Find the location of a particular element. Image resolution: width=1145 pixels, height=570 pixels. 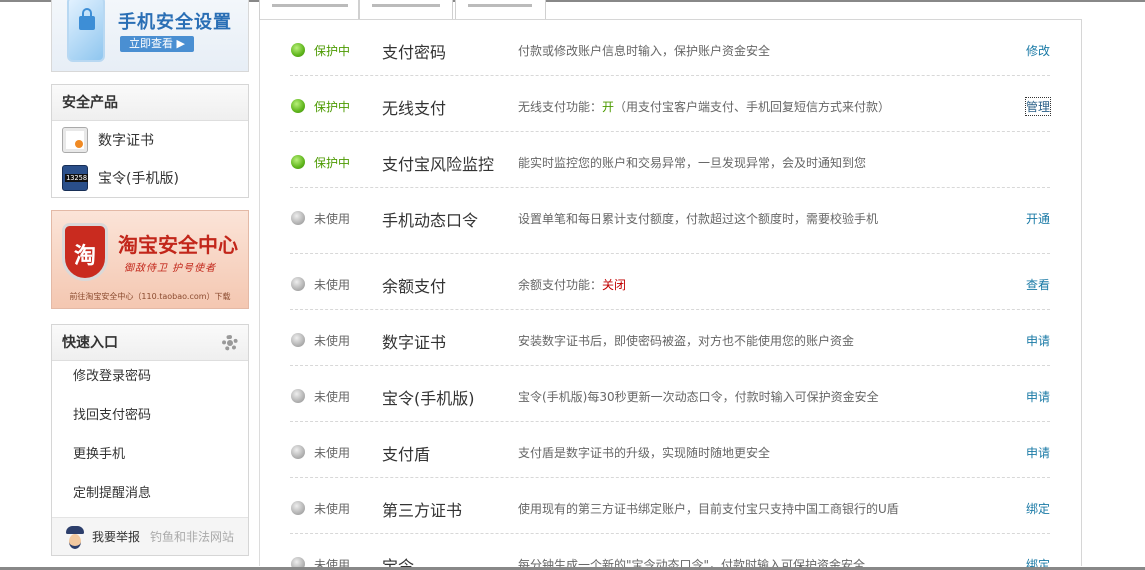

taobao-banner-subtitle: 御敌侍卫 护号使者 is located at coordinates (170, 268).